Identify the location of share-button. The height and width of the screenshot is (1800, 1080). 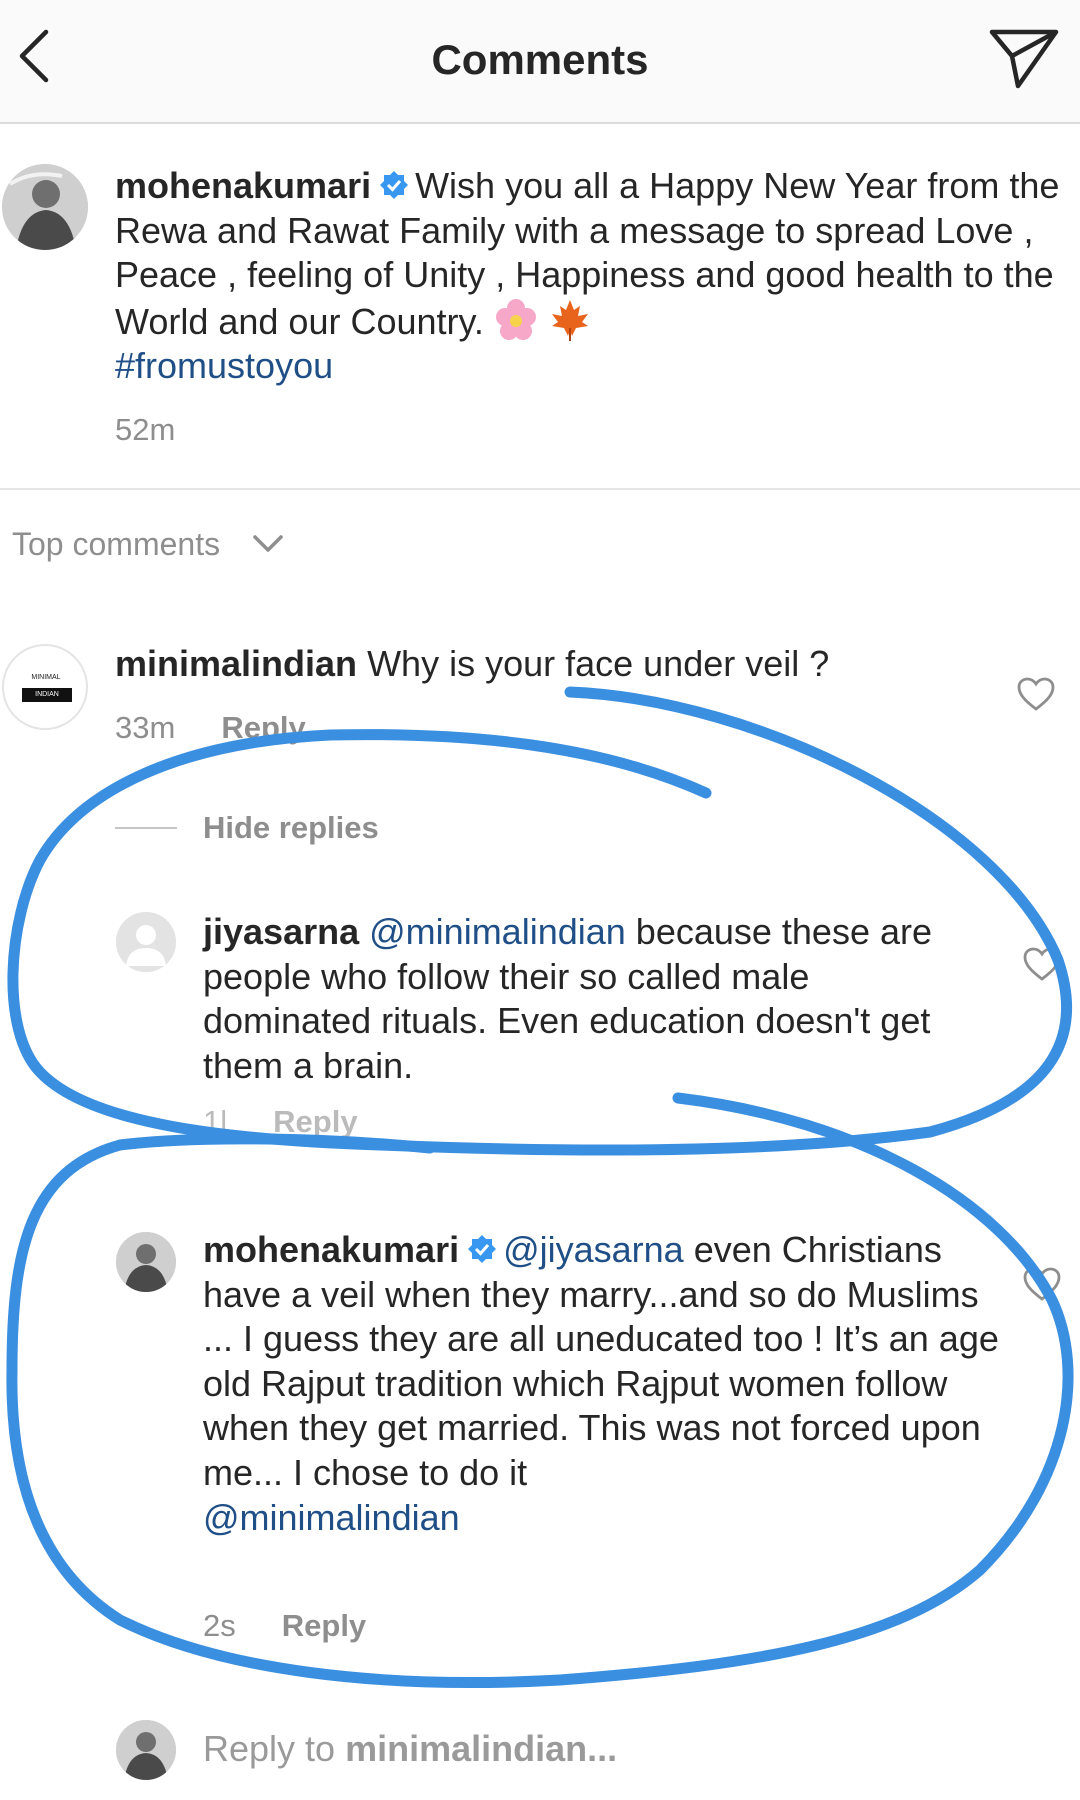
(1024, 59).